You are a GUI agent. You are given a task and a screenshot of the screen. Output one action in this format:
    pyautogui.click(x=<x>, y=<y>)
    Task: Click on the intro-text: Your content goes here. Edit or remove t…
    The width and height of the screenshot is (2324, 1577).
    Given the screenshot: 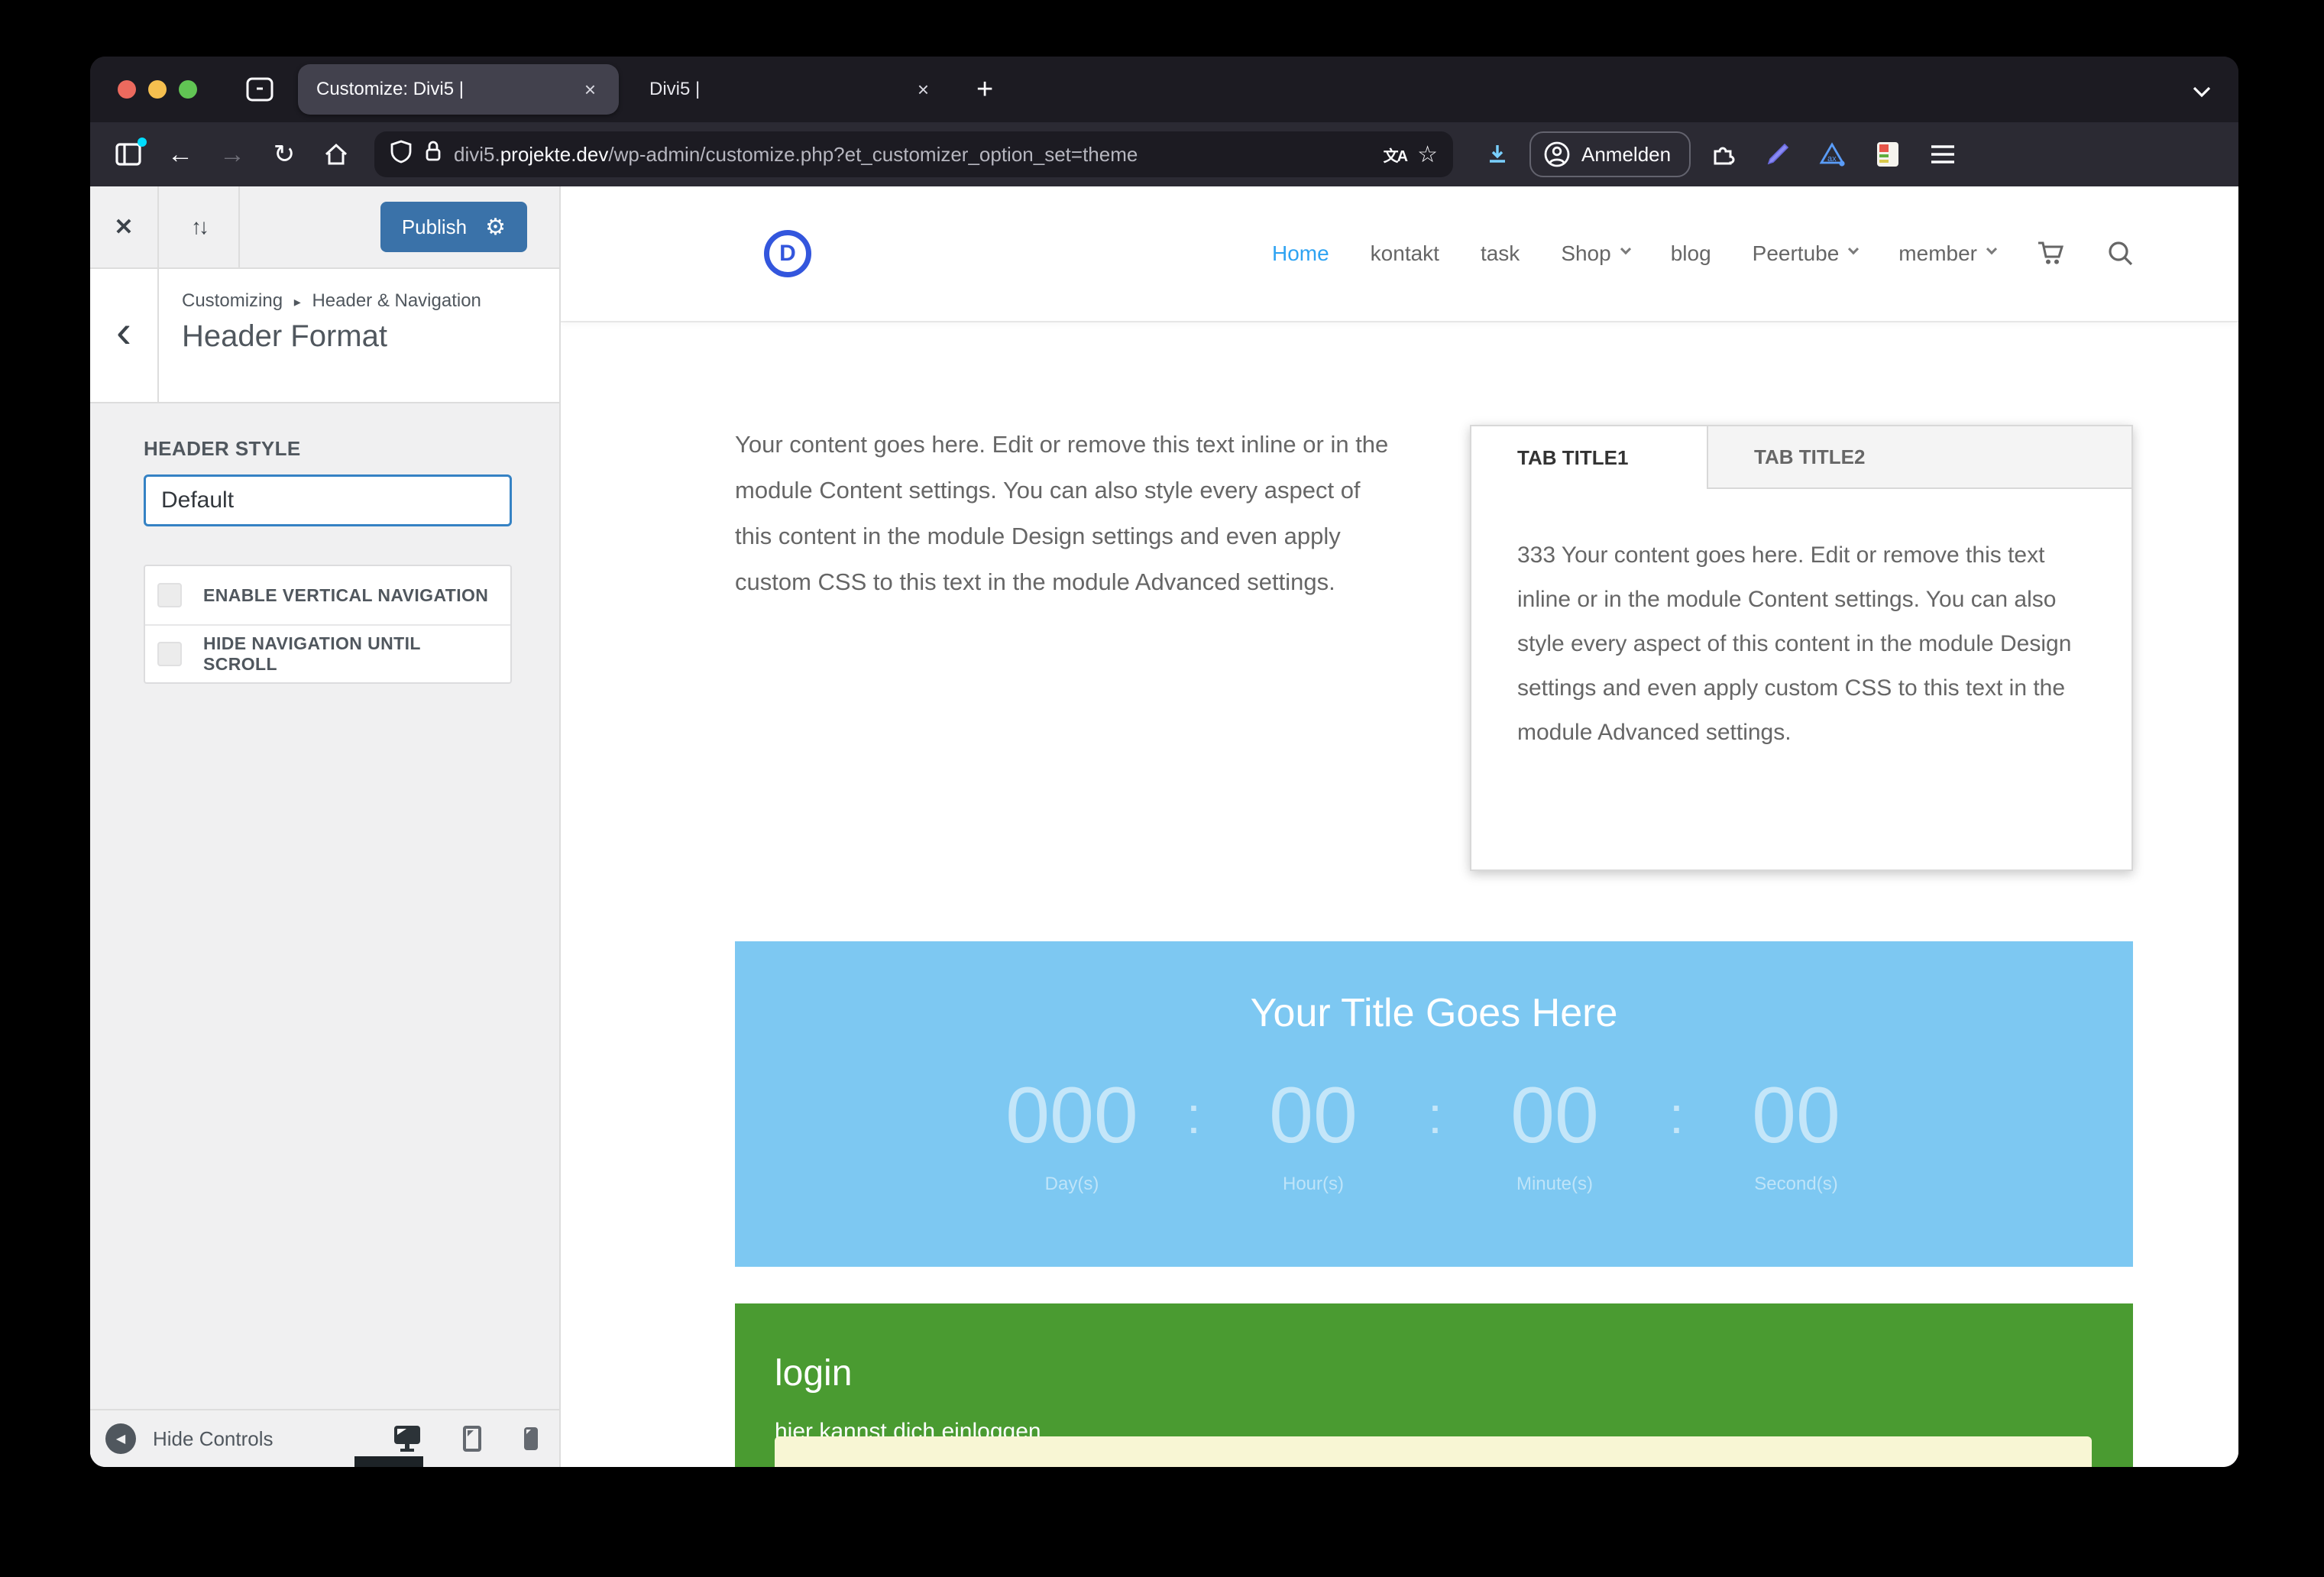 What is the action you would take?
    pyautogui.click(x=1062, y=513)
    